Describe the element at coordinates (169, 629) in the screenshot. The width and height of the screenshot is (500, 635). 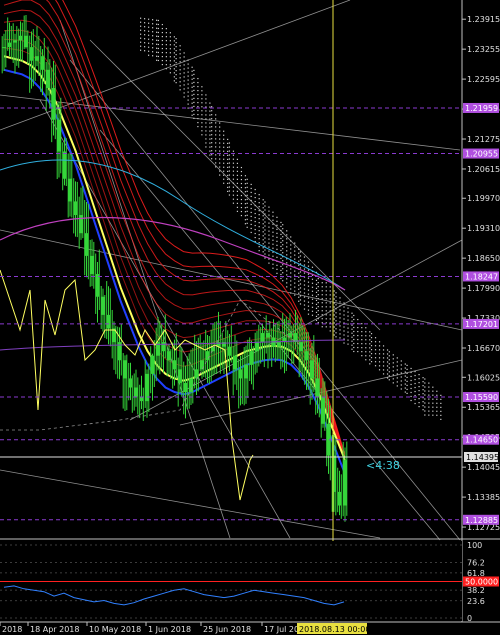
I see `time-axis-label: 1 Jun 2018` at that location.